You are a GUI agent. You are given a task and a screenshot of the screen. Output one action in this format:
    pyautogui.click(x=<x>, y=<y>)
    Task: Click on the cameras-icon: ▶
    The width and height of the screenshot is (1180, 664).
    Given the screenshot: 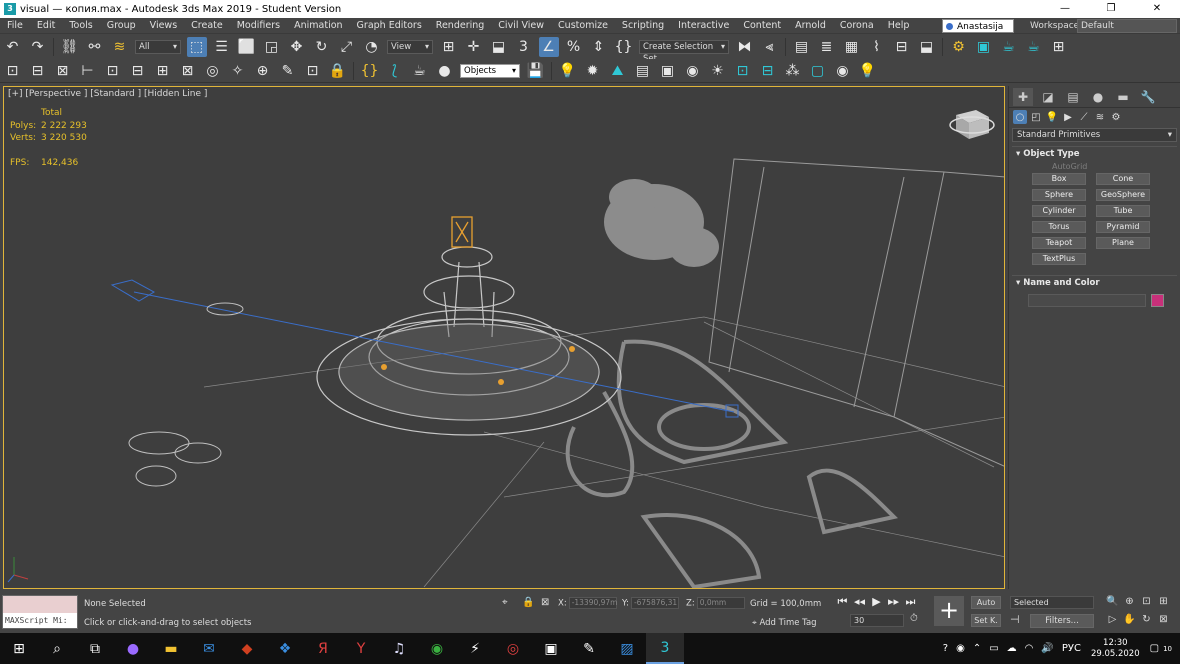 What is the action you would take?
    pyautogui.click(x=1068, y=117)
    